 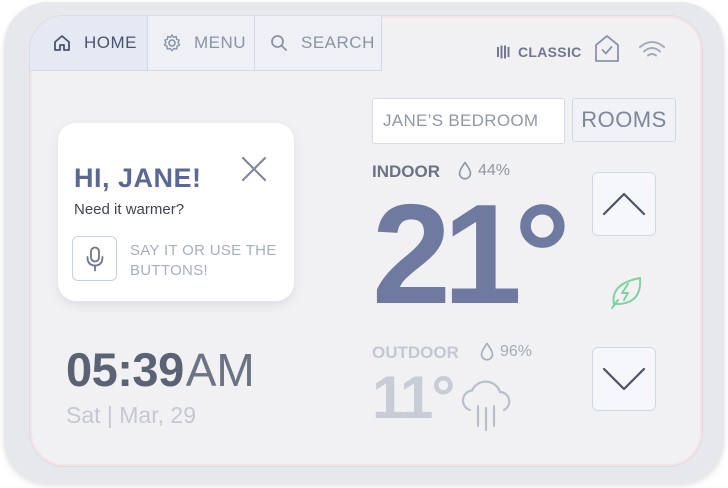 What do you see at coordinates (652, 51) in the screenshot?
I see `wifi-icon` at bounding box center [652, 51].